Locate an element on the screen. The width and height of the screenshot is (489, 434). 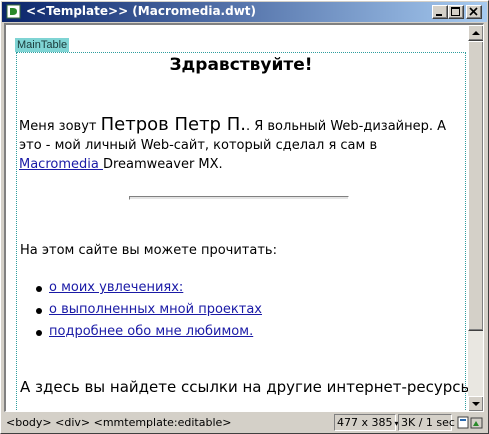
dreamweaver-icon is located at coordinates (13, 11).